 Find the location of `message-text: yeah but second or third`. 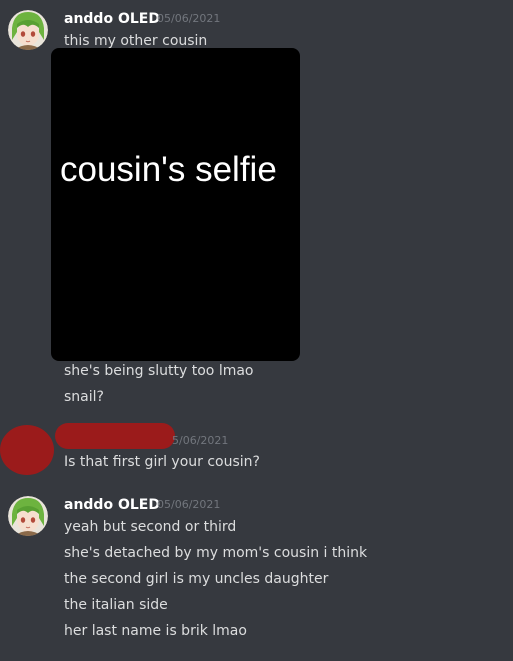

message-text: yeah but second or third is located at coordinates (150, 527).